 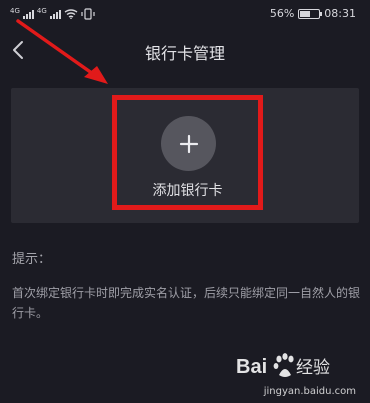 I want to click on wifi-icon, so click(x=71, y=14).